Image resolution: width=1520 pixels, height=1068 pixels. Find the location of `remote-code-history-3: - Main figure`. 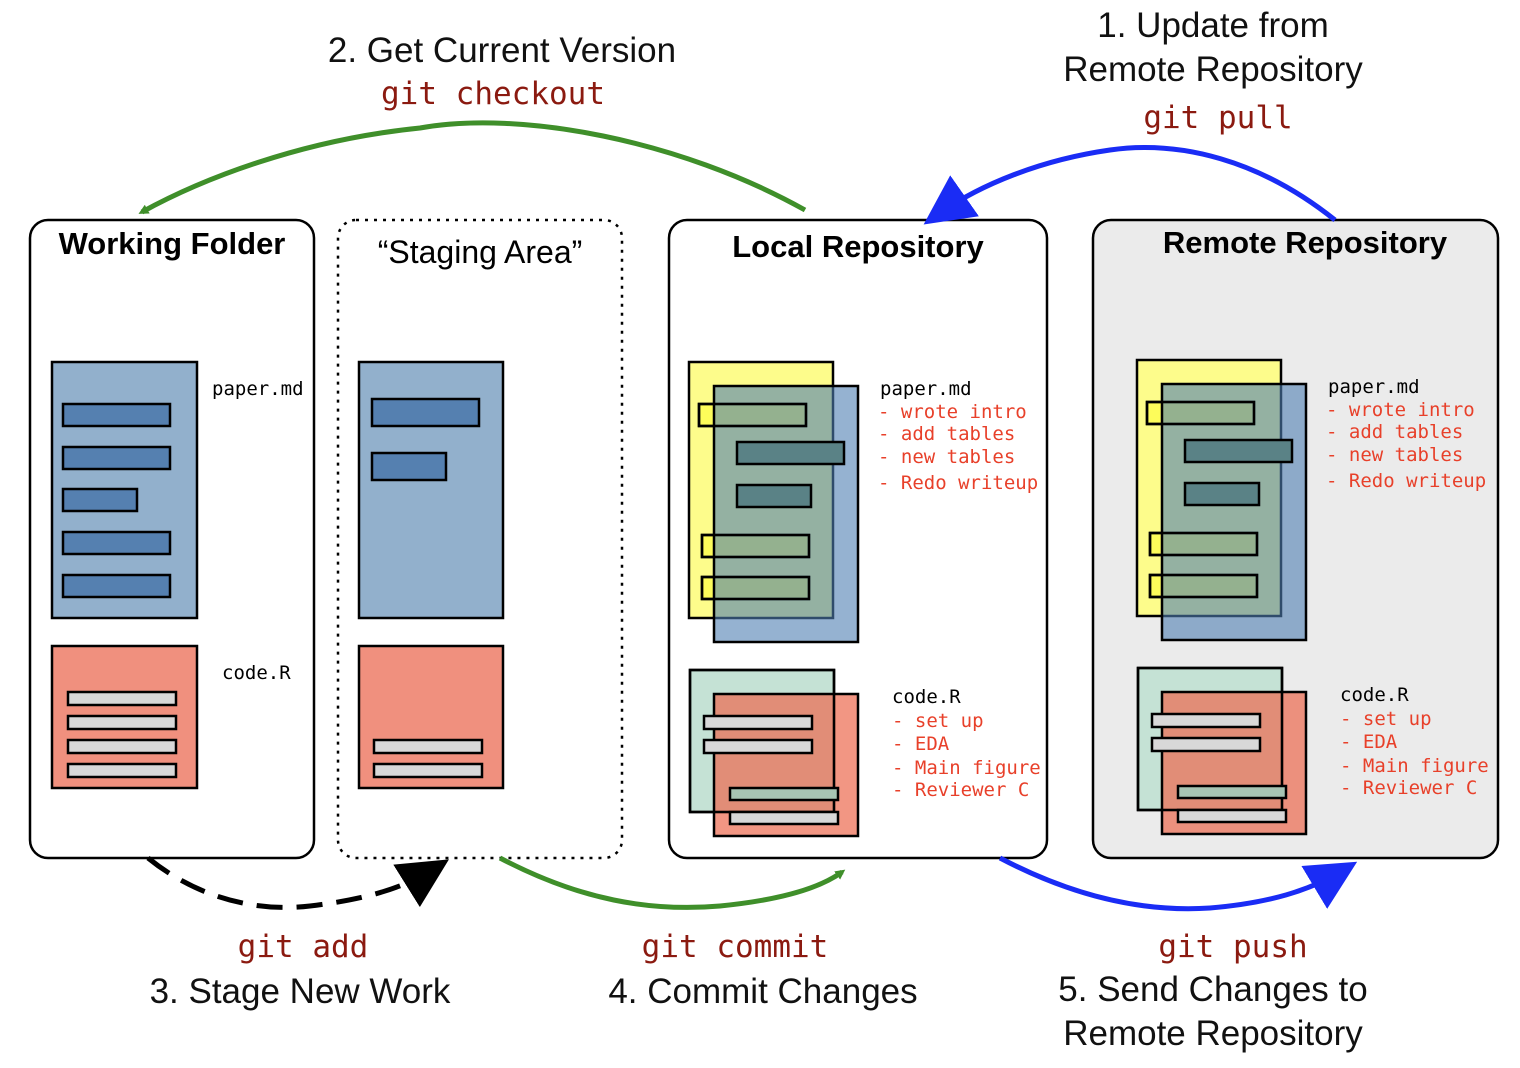

remote-code-history-3: - Main figure is located at coordinates (1414, 766).